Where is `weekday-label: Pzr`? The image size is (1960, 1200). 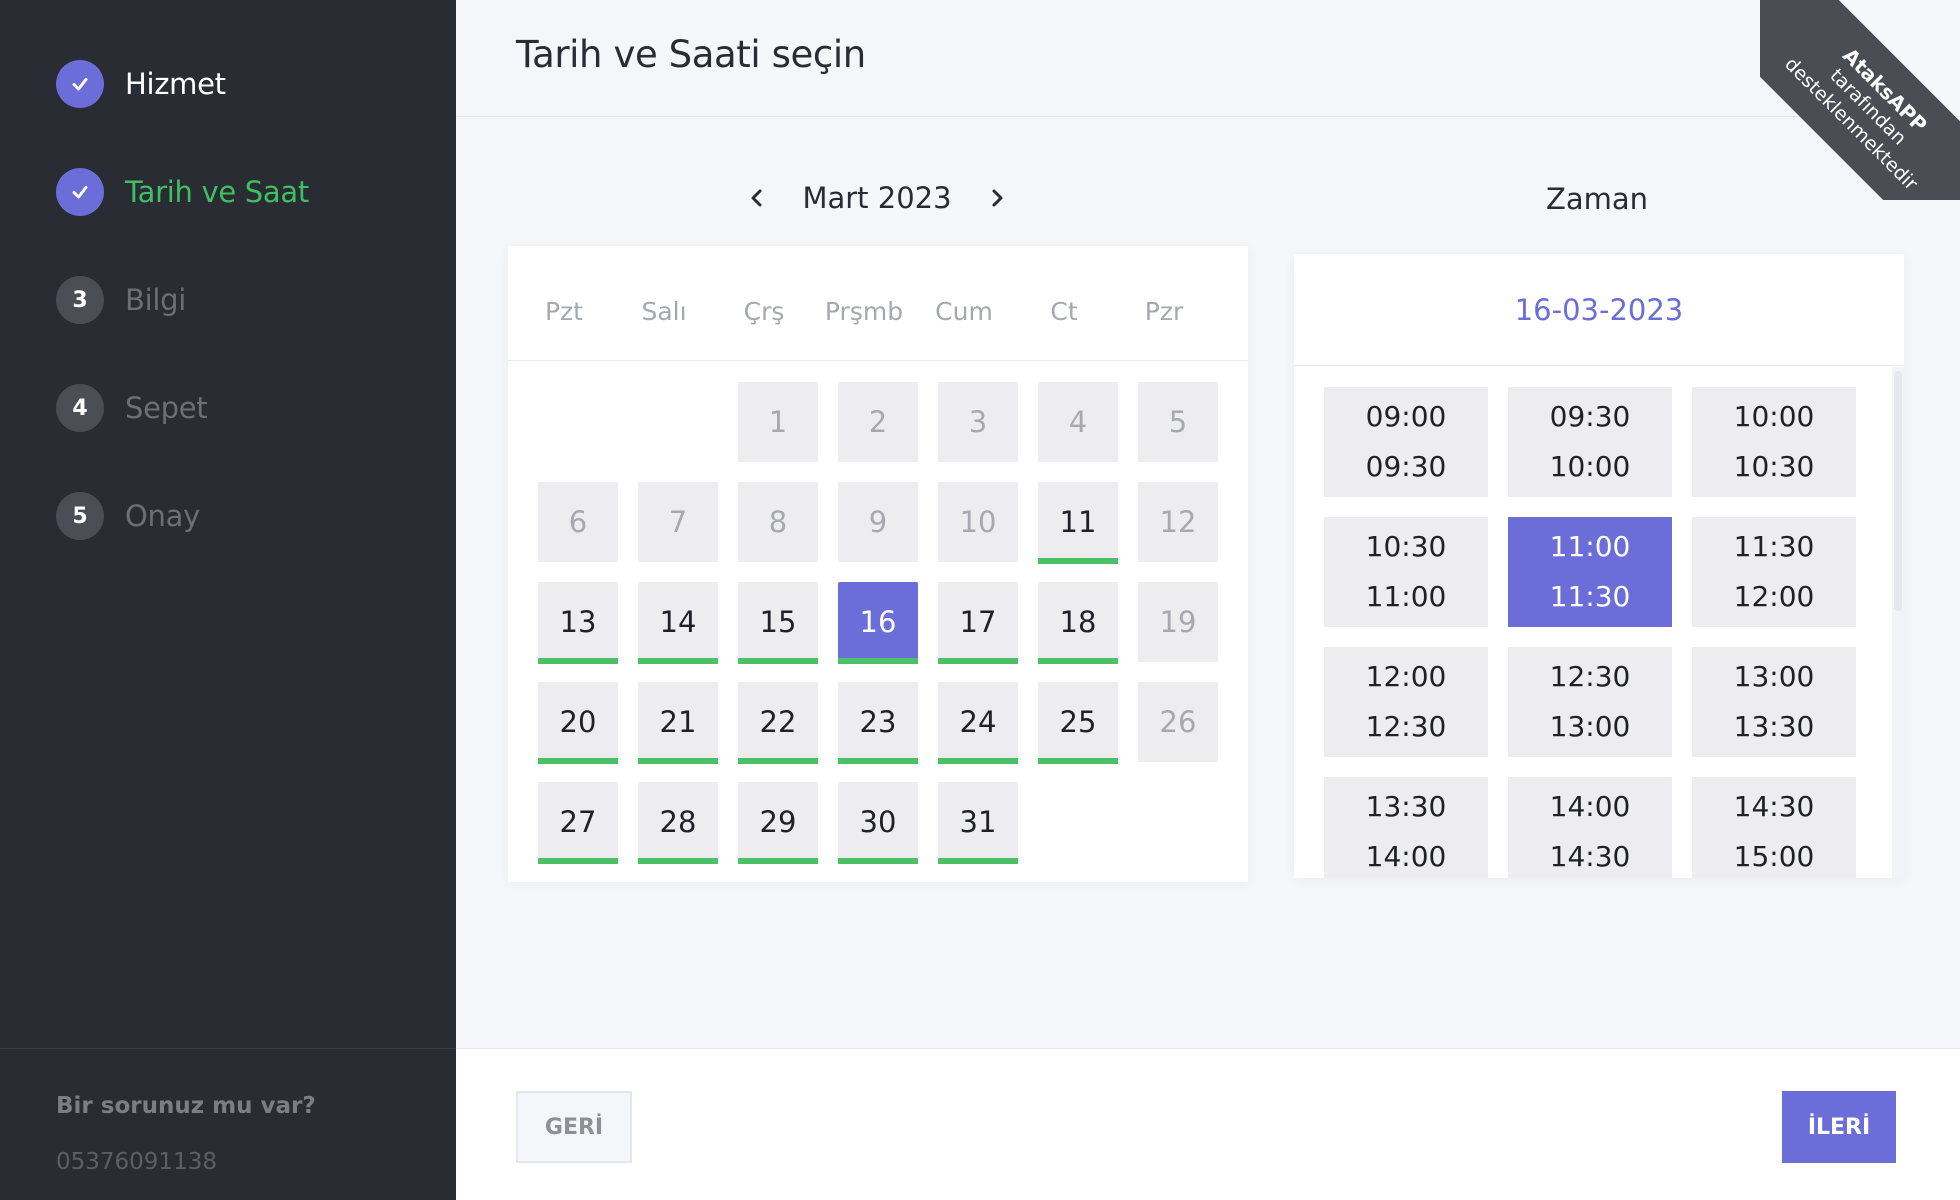
weekday-label: Pzr is located at coordinates (1164, 311).